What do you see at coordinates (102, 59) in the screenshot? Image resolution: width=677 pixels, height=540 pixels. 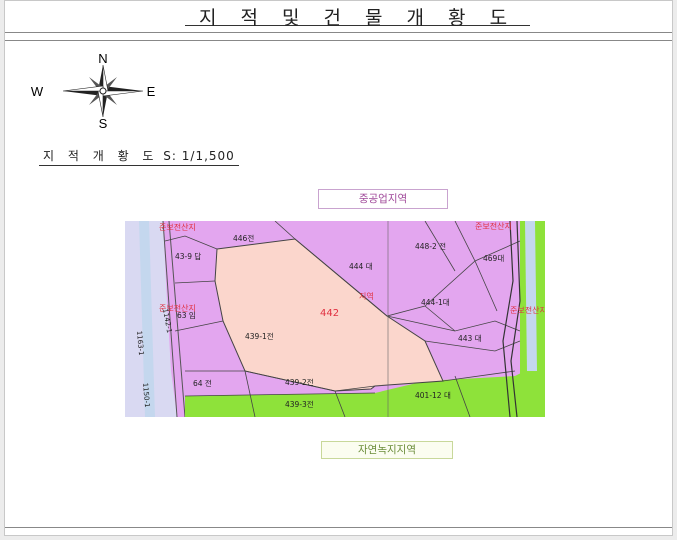 I see `compass-north-label: N` at bounding box center [102, 59].